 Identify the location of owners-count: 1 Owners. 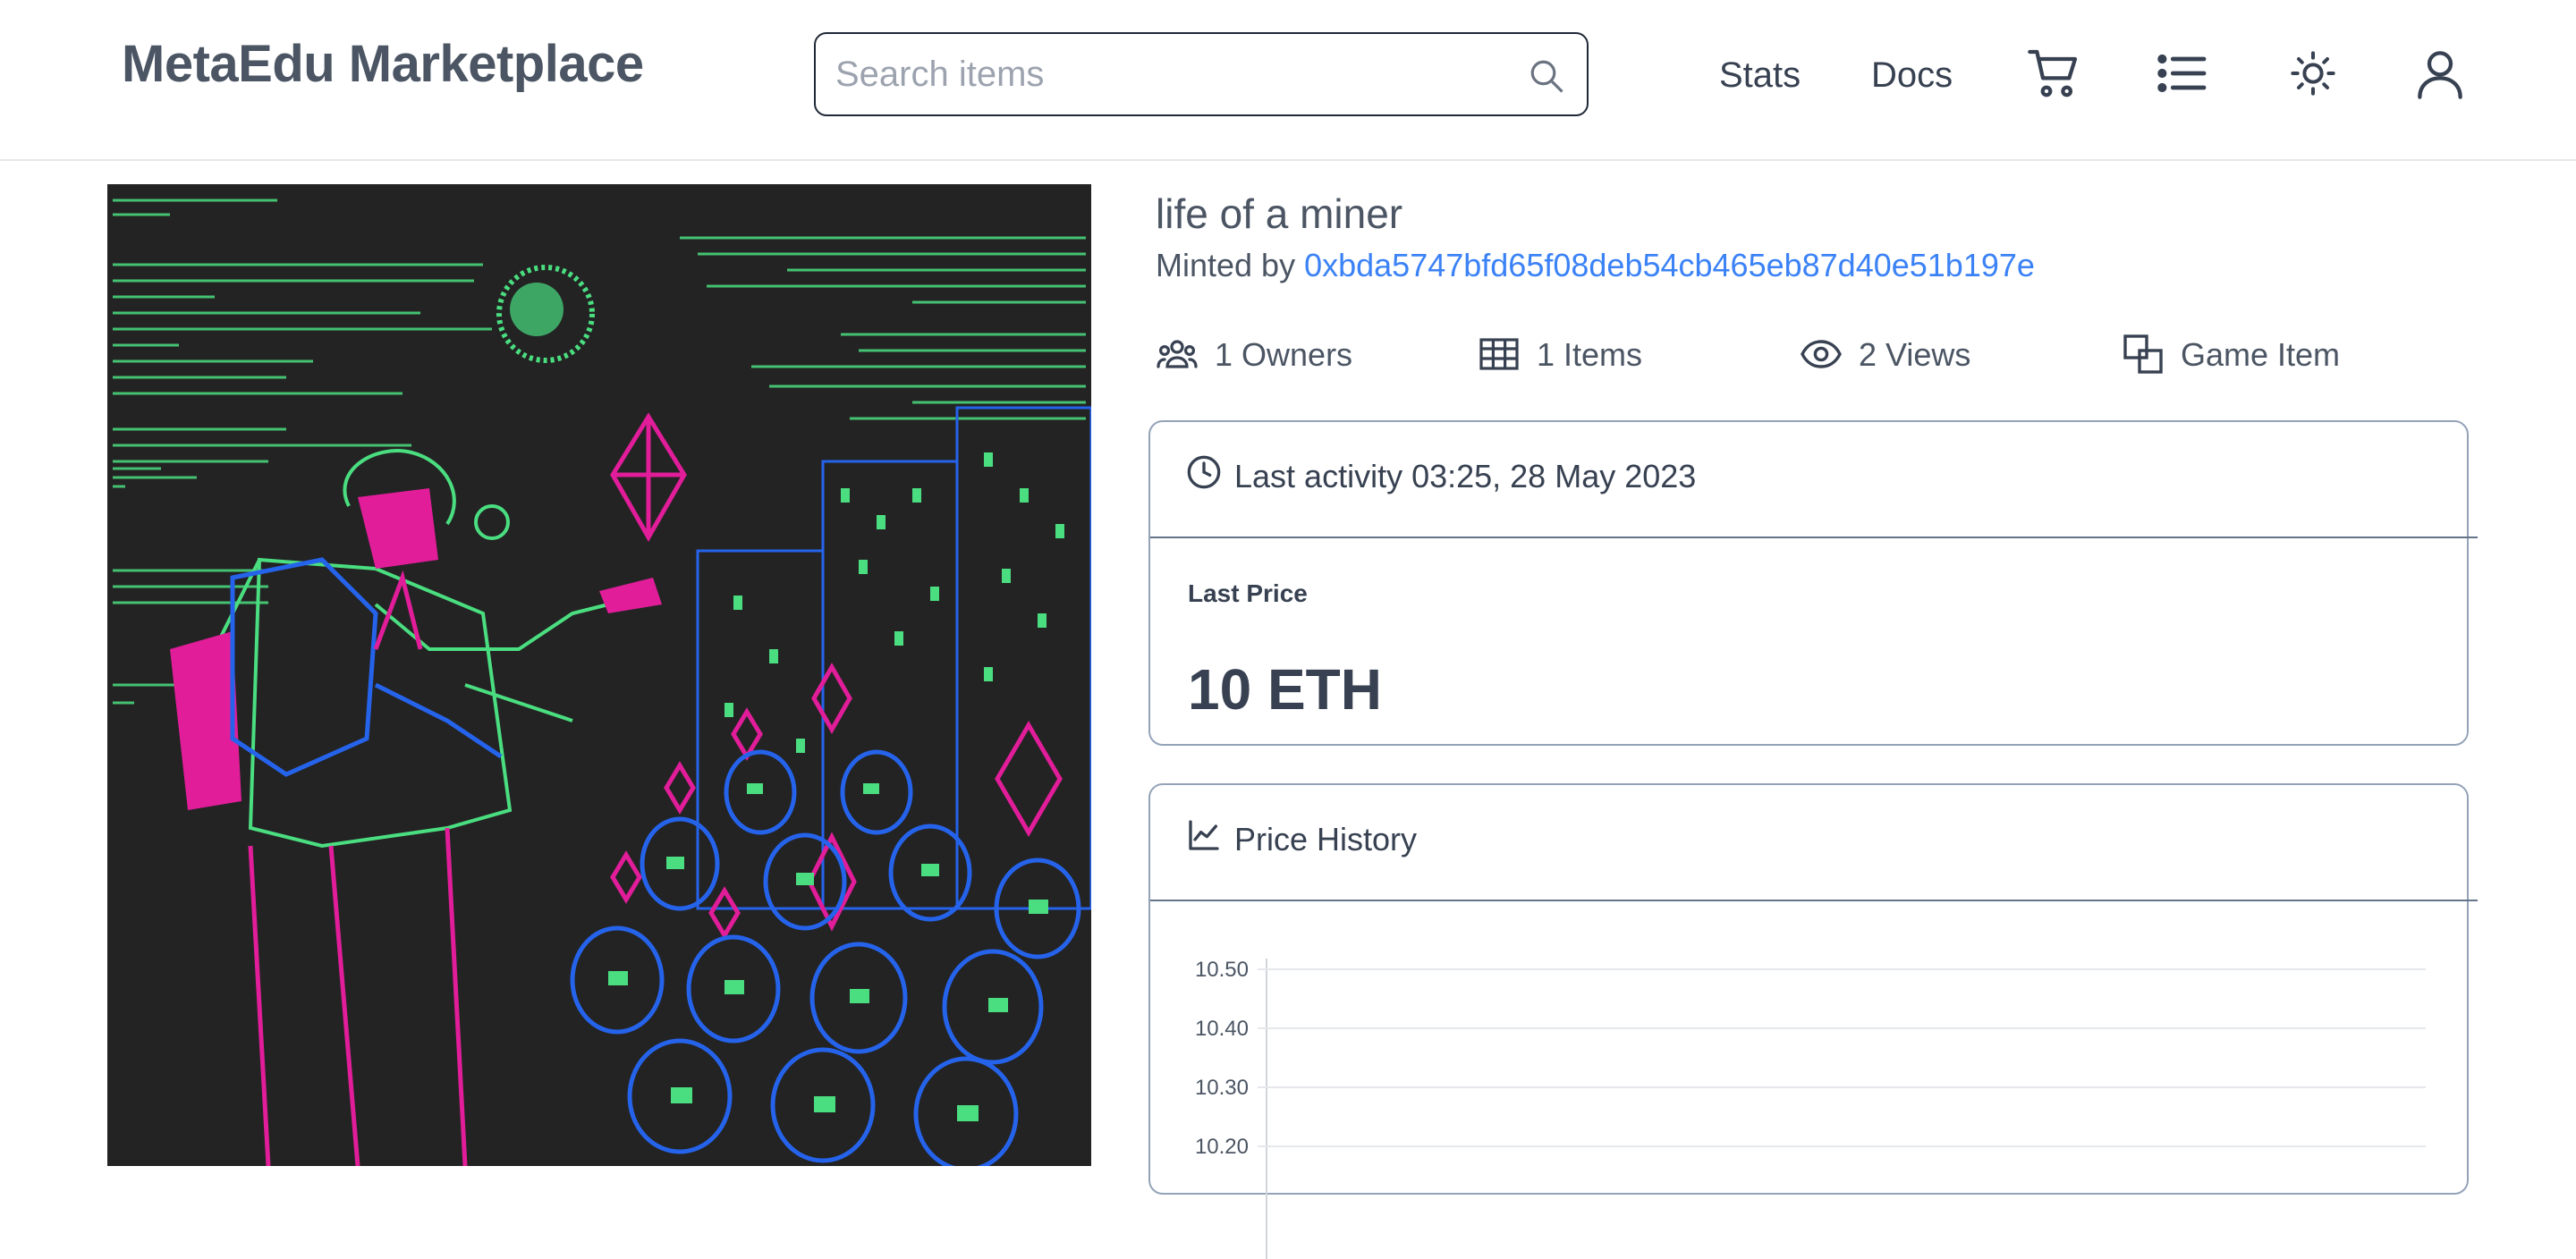
(1284, 354).